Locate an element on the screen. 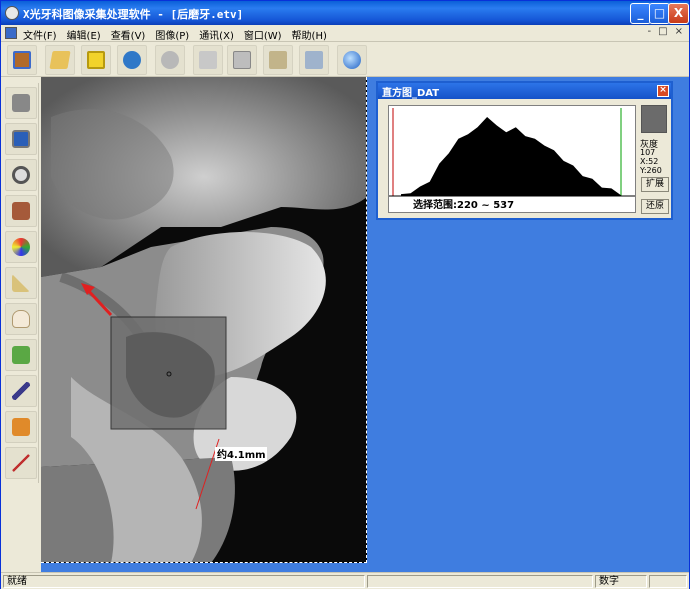  measurement-label: 约4.1mm is located at coordinates (241, 454).